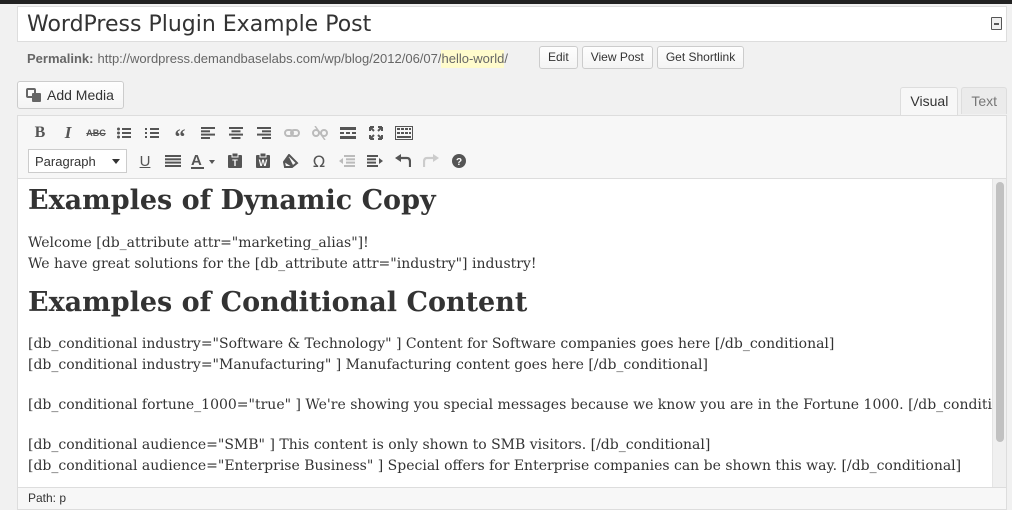  Describe the element at coordinates (984, 100) in the screenshot. I see `tab-text: Text` at that location.